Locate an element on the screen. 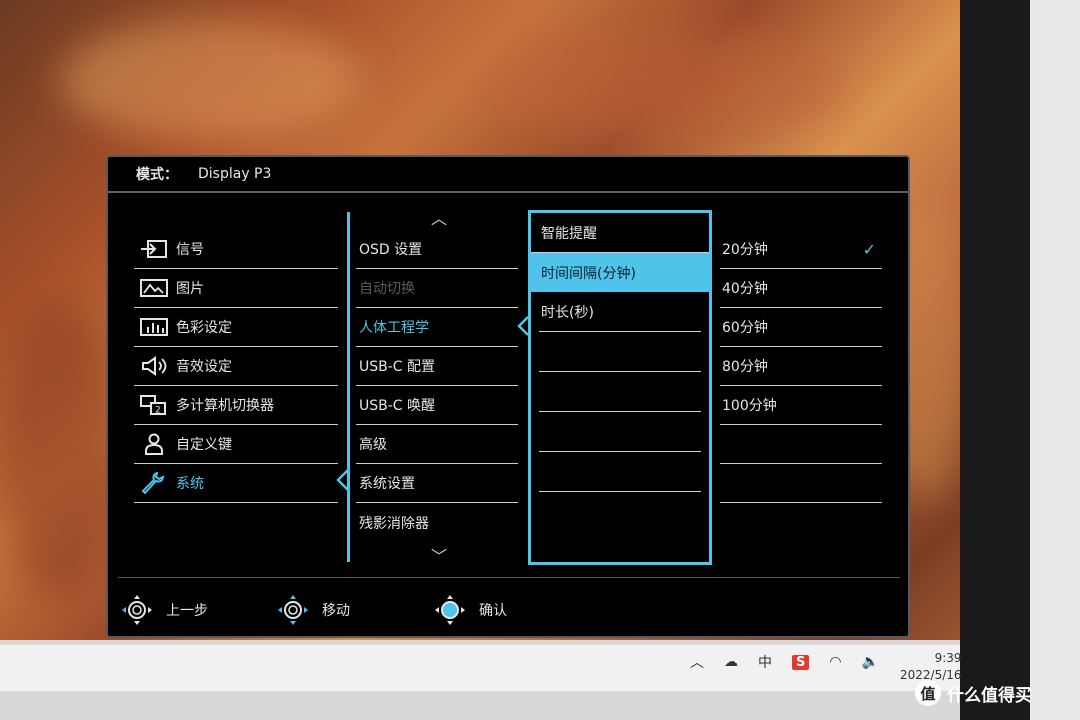  value-label: 40分钟 is located at coordinates (745, 289).